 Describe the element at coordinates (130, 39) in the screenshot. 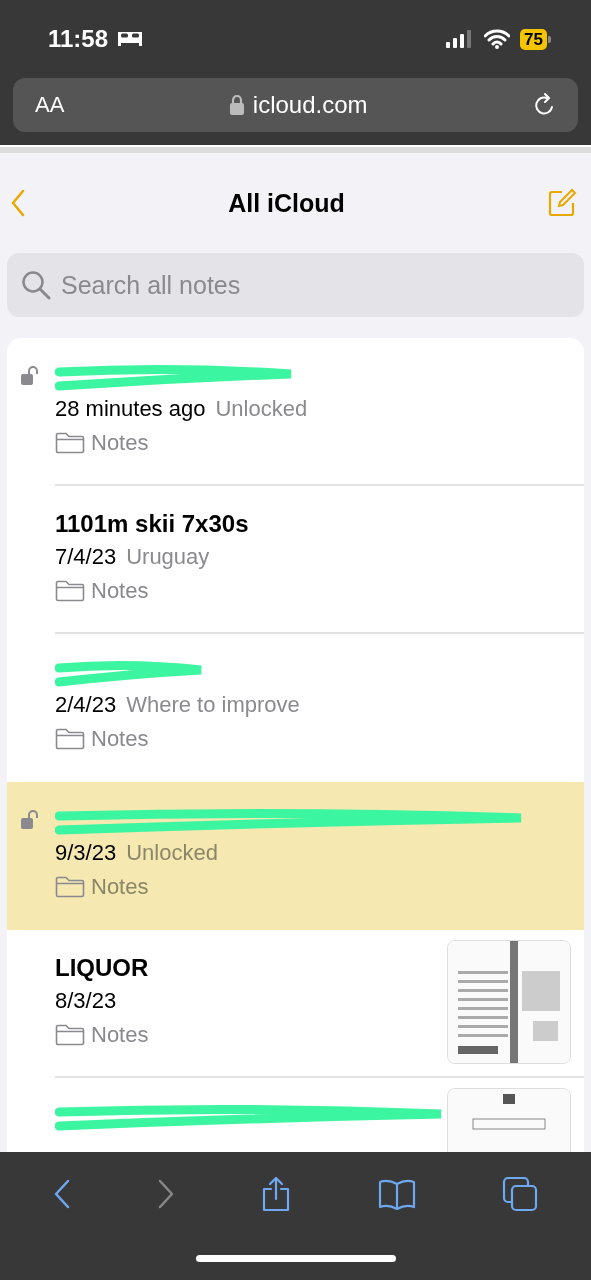

I see `bed-icon` at that location.